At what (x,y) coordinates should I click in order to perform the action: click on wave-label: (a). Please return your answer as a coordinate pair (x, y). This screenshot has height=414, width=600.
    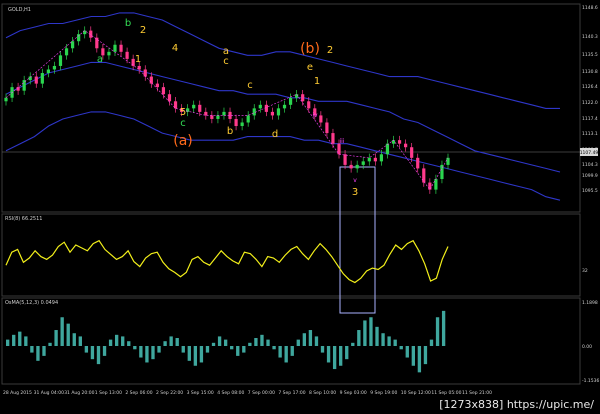
    Looking at the image, I should click on (183, 141).